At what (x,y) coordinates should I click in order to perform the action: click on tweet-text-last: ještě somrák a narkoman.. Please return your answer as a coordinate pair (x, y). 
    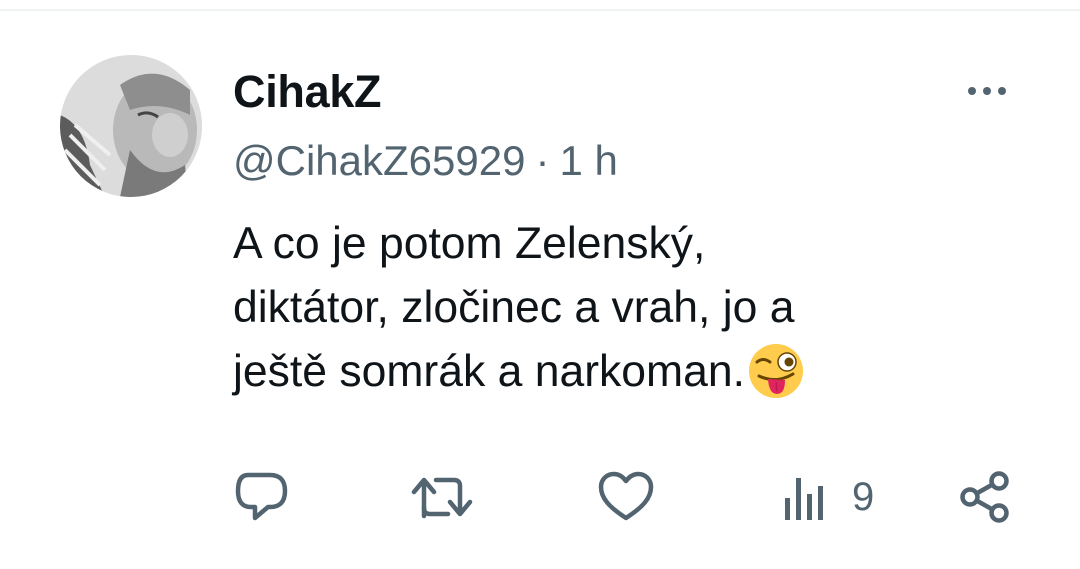
    Looking at the image, I should click on (489, 371).